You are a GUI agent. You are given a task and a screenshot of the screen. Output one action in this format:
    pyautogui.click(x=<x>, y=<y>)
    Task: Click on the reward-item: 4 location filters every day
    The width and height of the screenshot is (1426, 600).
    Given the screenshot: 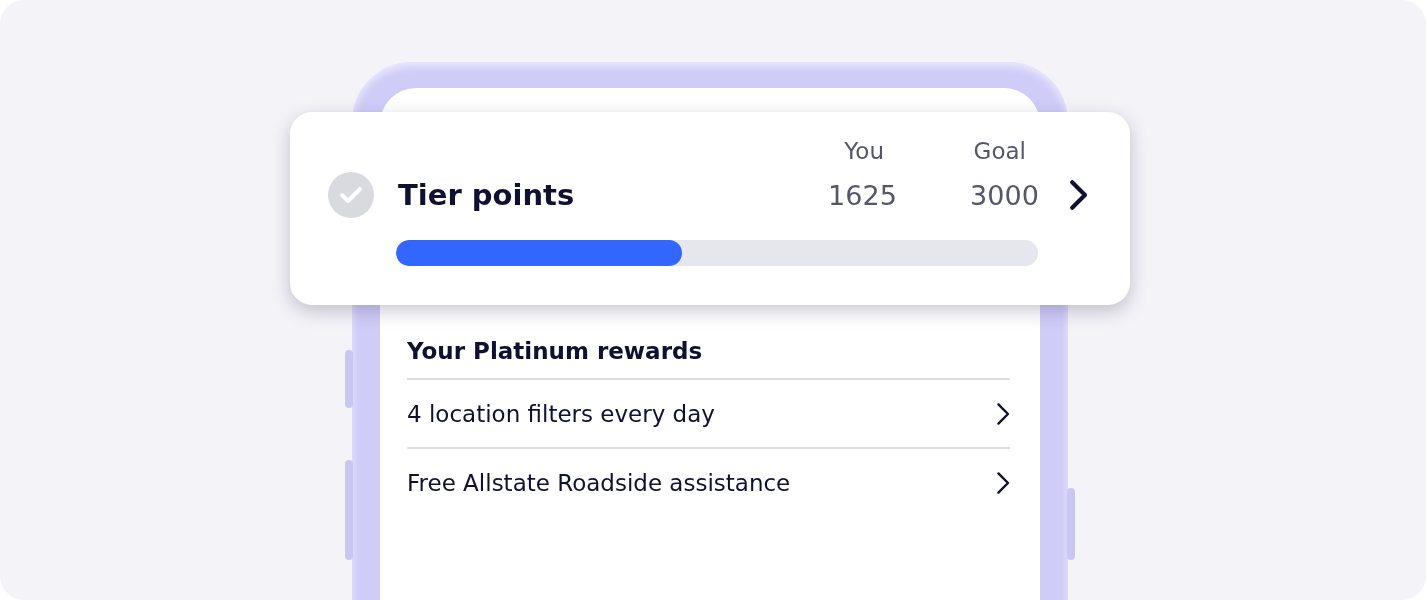 What is the action you would take?
    pyautogui.click(x=561, y=413)
    